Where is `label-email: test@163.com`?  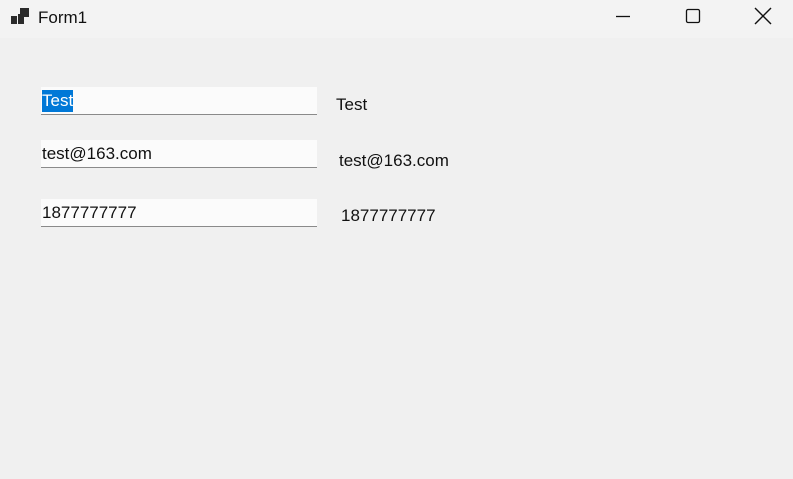 label-email: test@163.com is located at coordinates (394, 160).